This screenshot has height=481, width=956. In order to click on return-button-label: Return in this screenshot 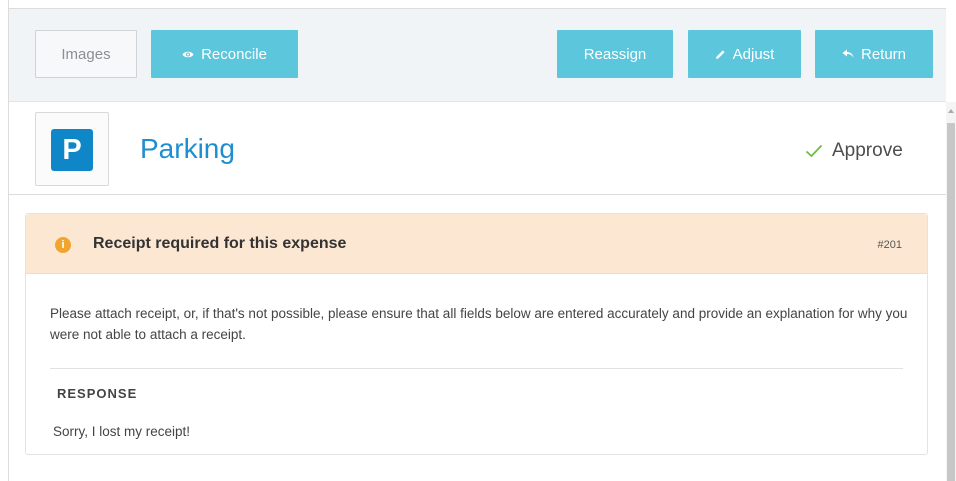, I will do `click(883, 54)`.